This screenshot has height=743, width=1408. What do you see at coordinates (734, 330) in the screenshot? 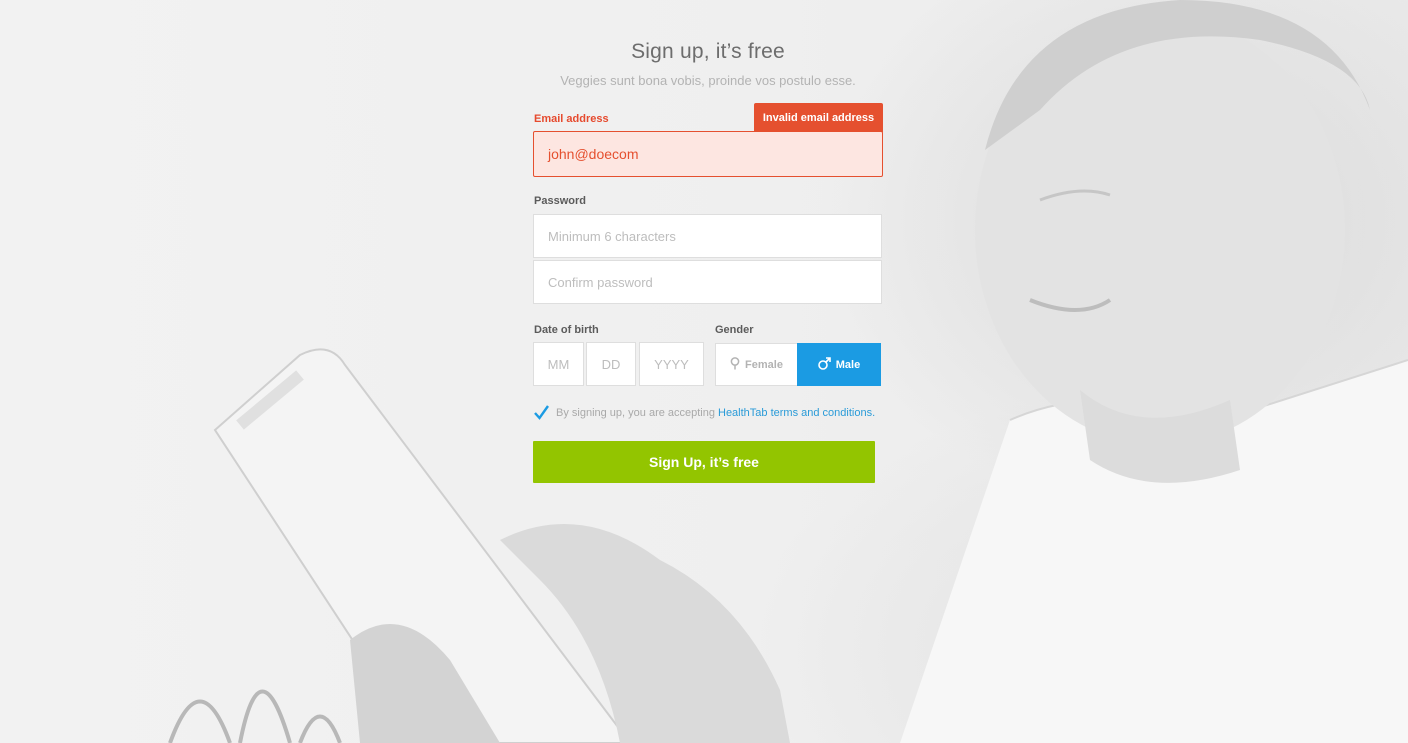
I see `gender-label: Gender` at bounding box center [734, 330].